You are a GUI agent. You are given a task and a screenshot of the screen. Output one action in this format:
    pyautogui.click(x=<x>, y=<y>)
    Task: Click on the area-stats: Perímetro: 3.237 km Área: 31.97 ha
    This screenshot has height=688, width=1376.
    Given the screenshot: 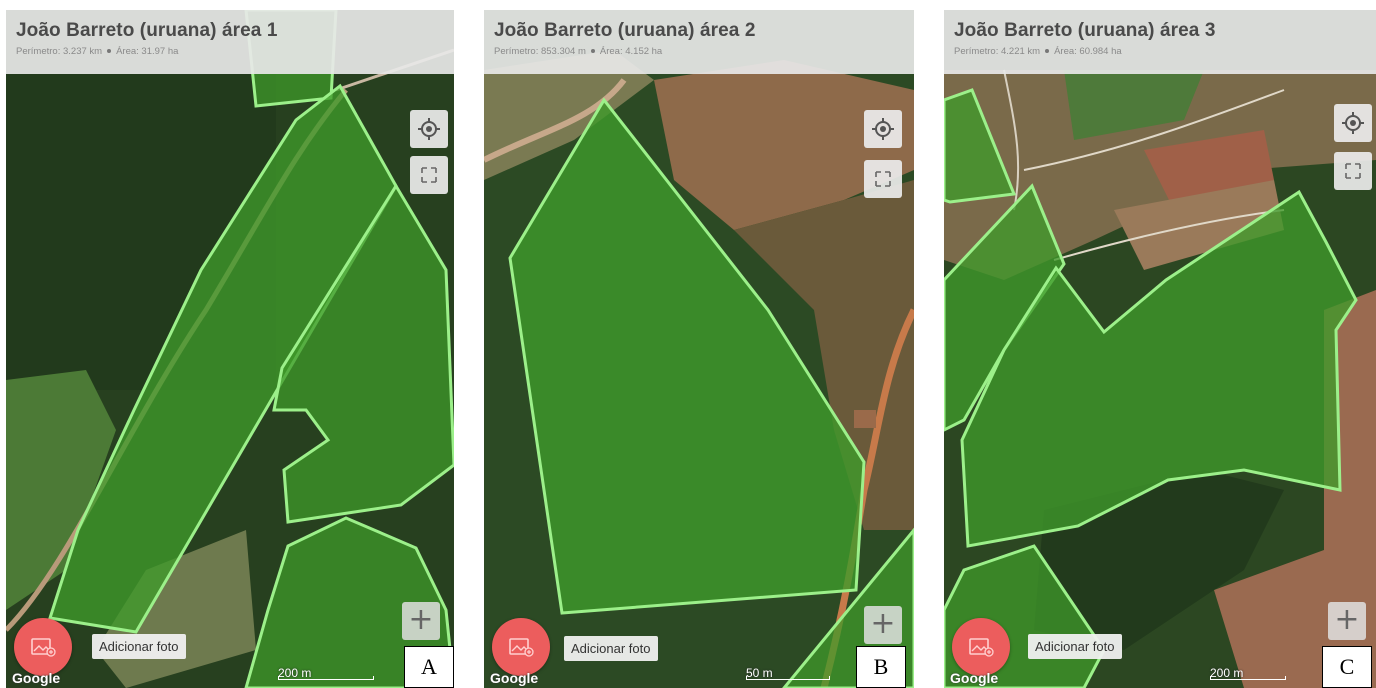 What is the action you would take?
    pyautogui.click(x=230, y=51)
    